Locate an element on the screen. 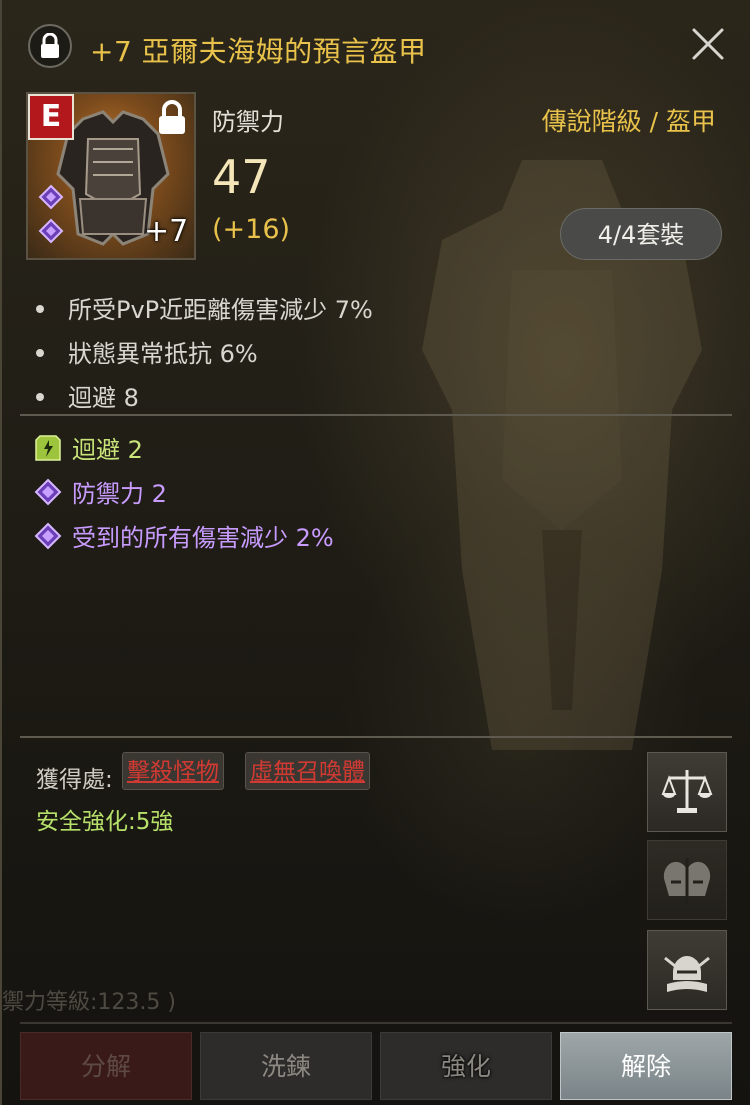 The height and width of the screenshot is (1105, 750). bonus-option-line: 迴避 2 is located at coordinates (88, 447).